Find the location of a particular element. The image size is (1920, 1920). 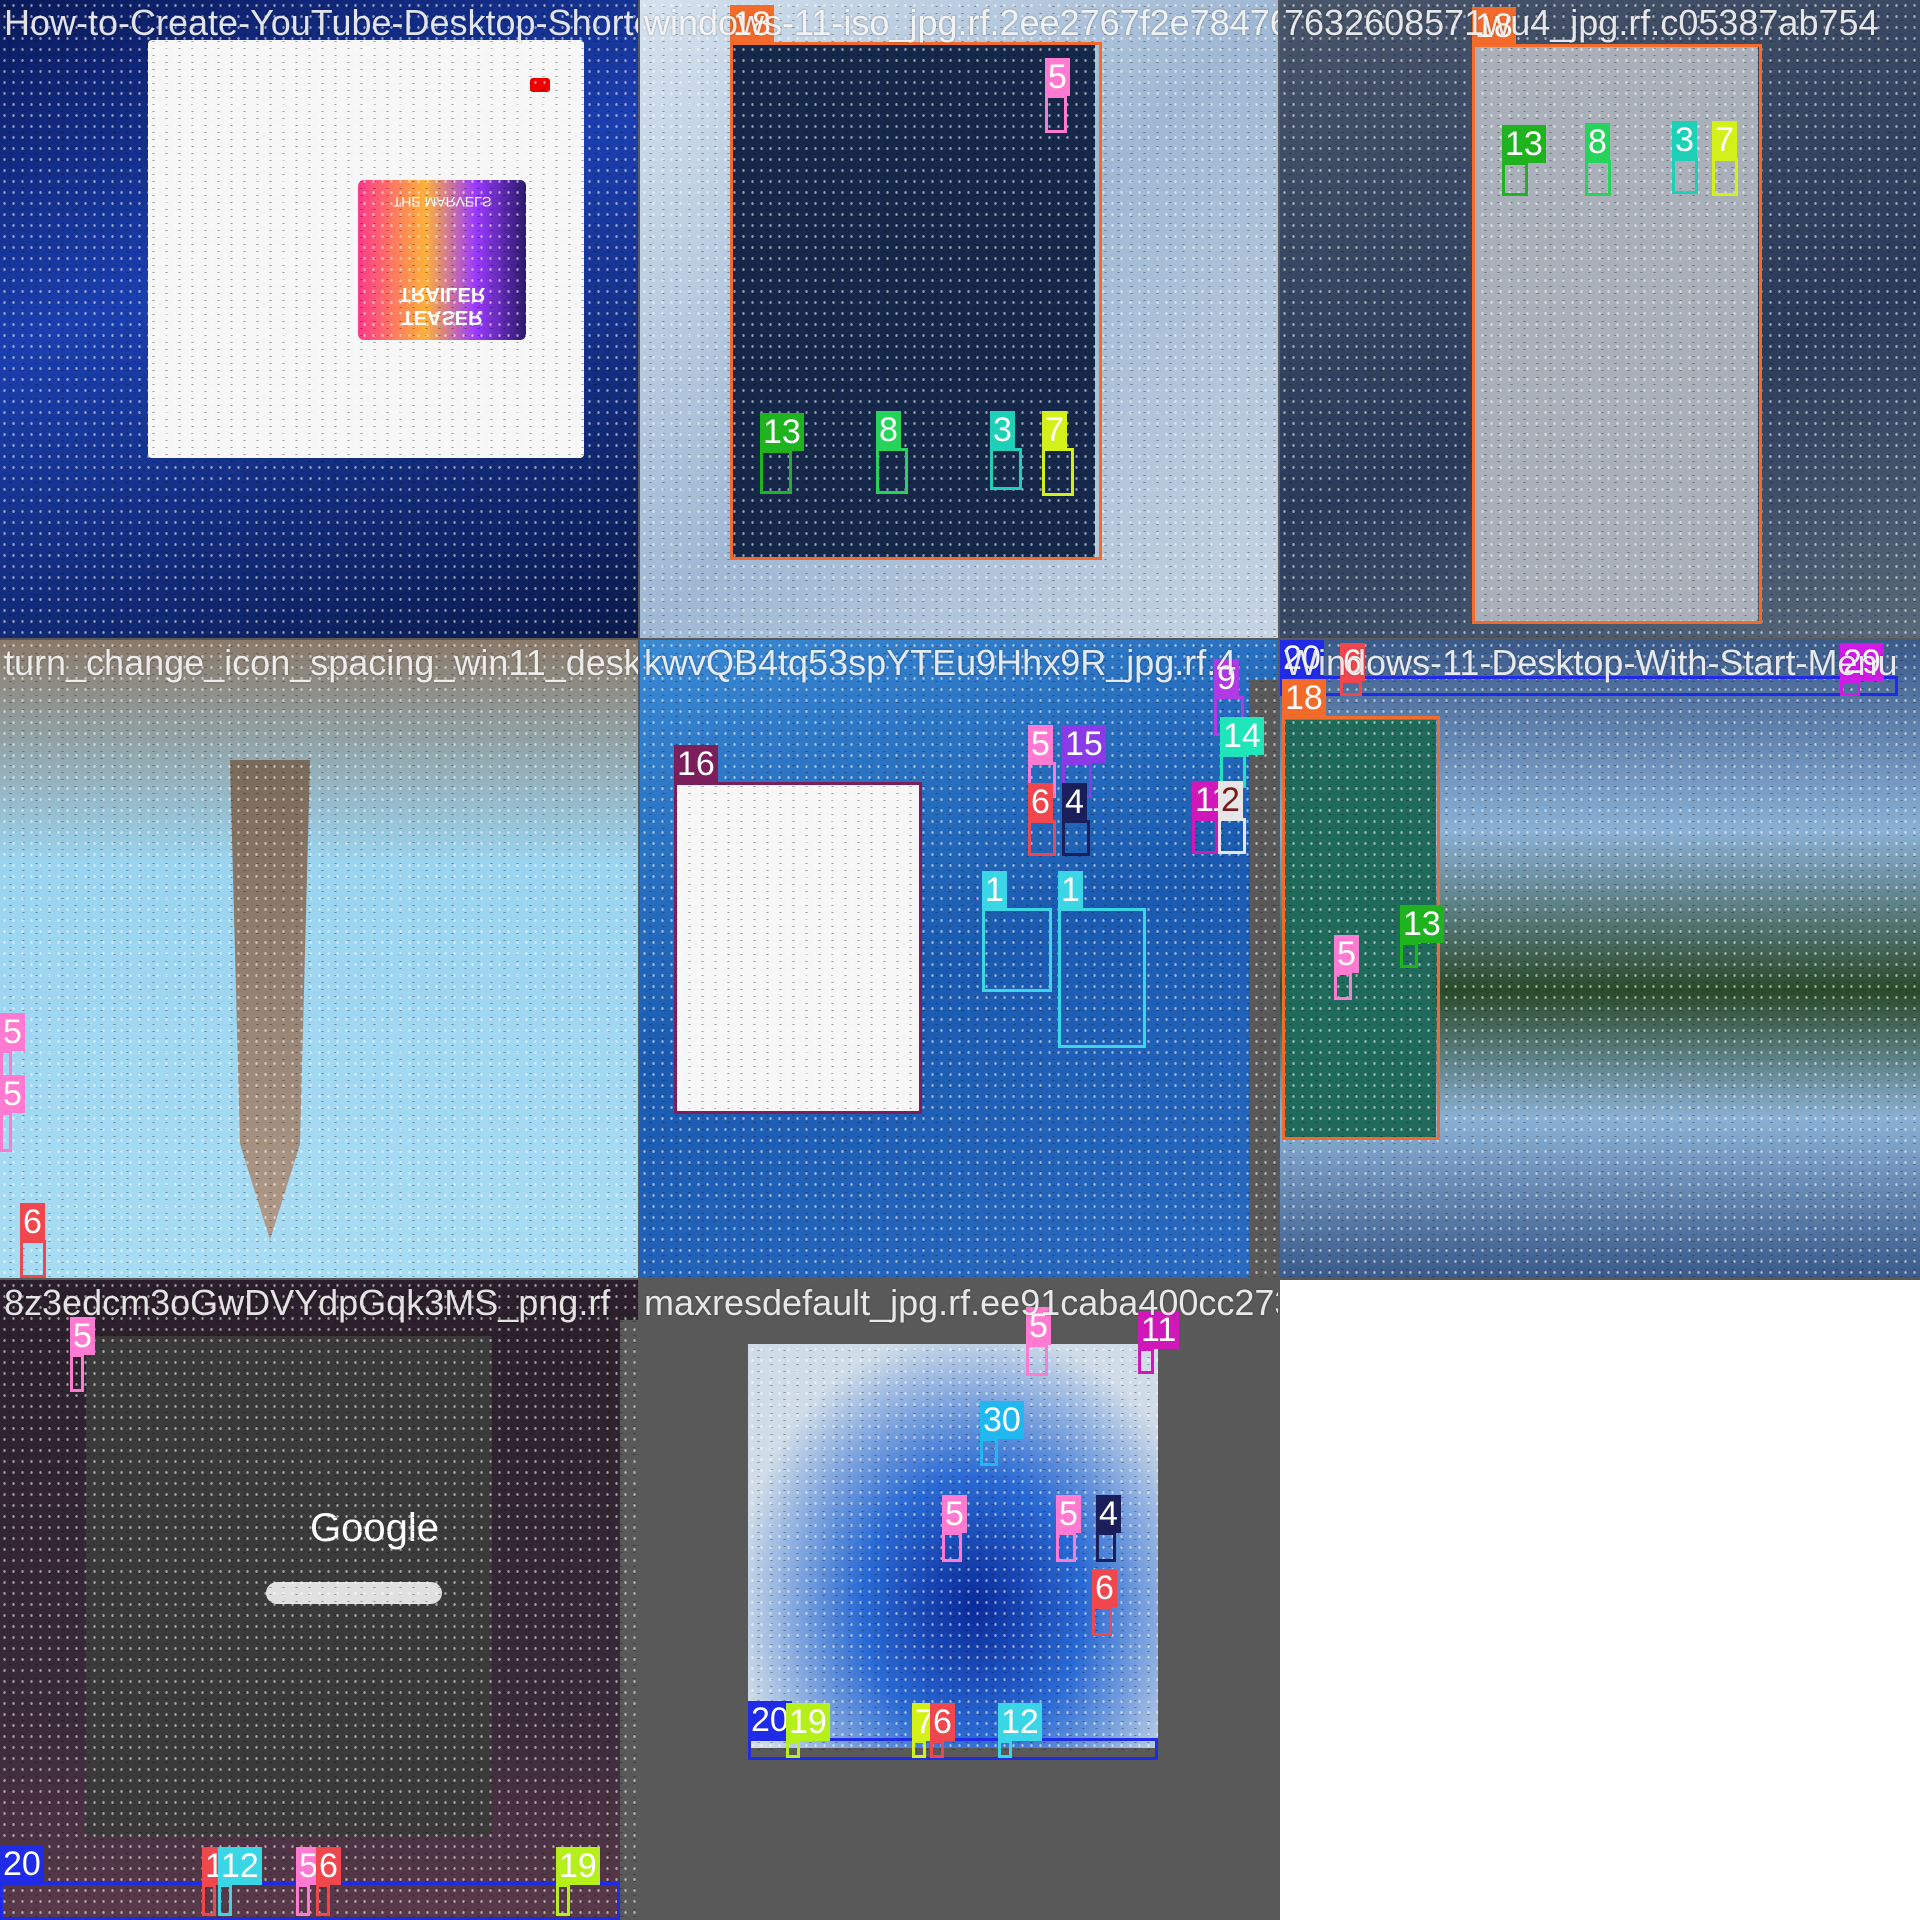

movie-poster: THE MARVELS TEASER TRAILER is located at coordinates (442, 260).